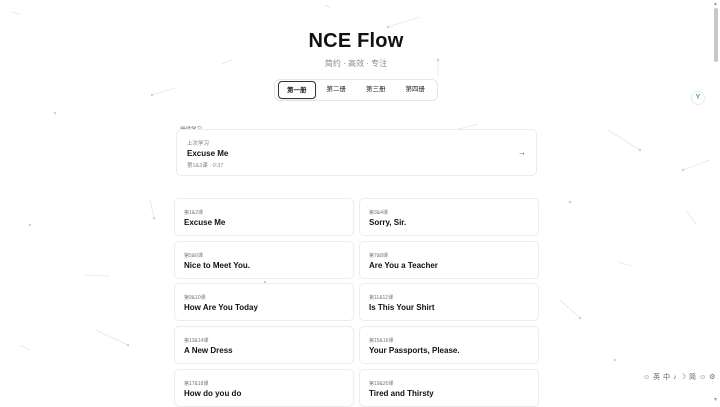 Image resolution: width=720 pixels, height=407 pixels. What do you see at coordinates (336, 90) in the screenshot?
I see `tab-book-2: 第二册` at bounding box center [336, 90].